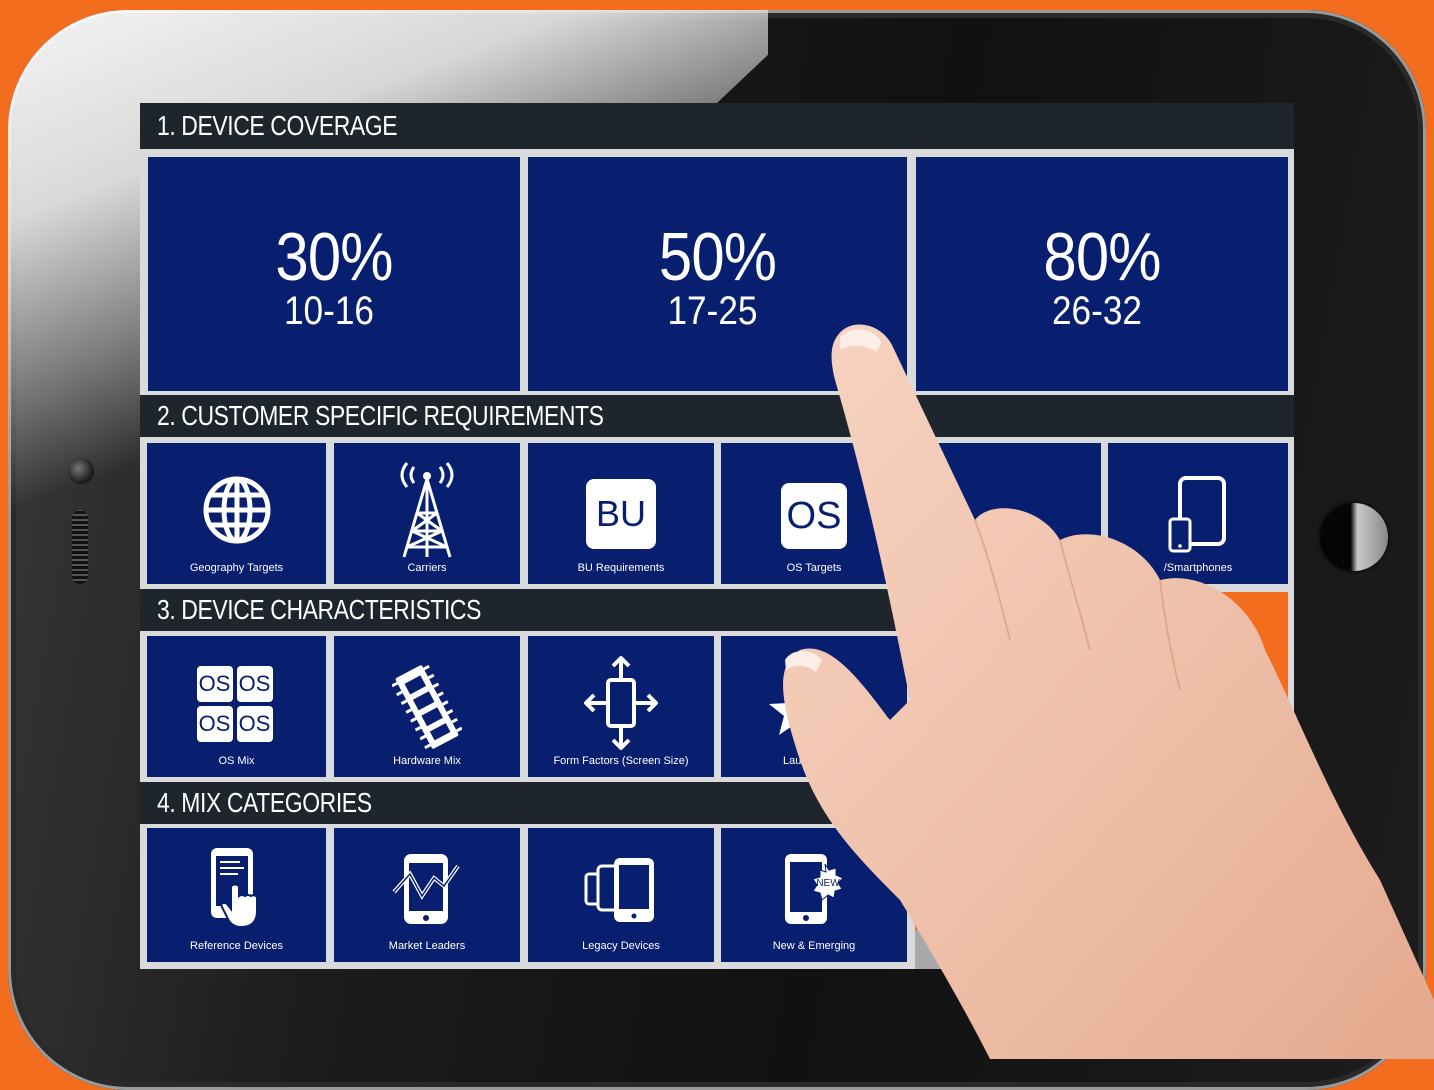 The image size is (1434, 1090). I want to click on tile-label: Market Leaders, so click(427, 946).